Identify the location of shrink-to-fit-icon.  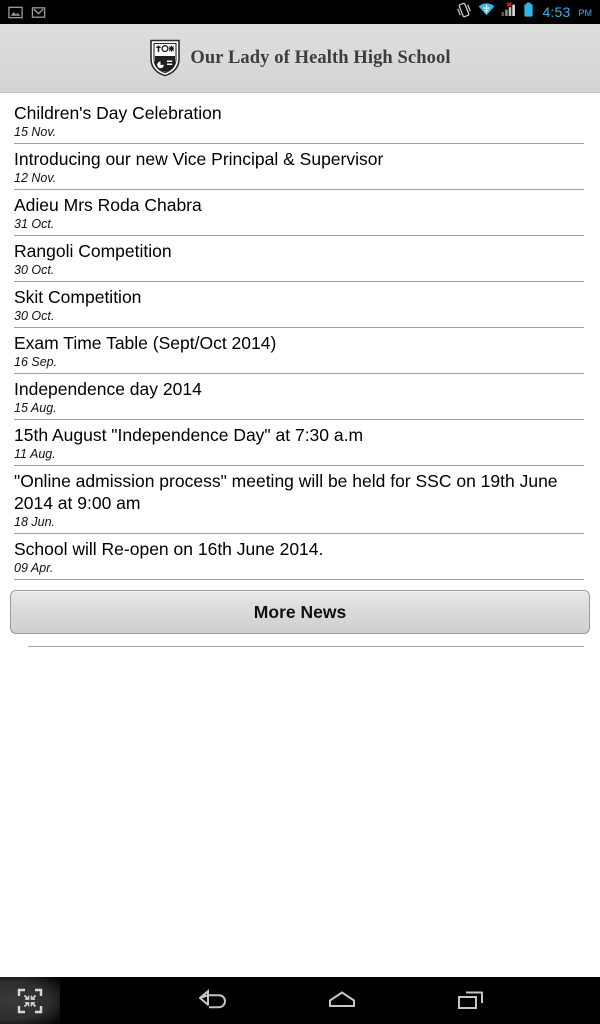
(30, 1000).